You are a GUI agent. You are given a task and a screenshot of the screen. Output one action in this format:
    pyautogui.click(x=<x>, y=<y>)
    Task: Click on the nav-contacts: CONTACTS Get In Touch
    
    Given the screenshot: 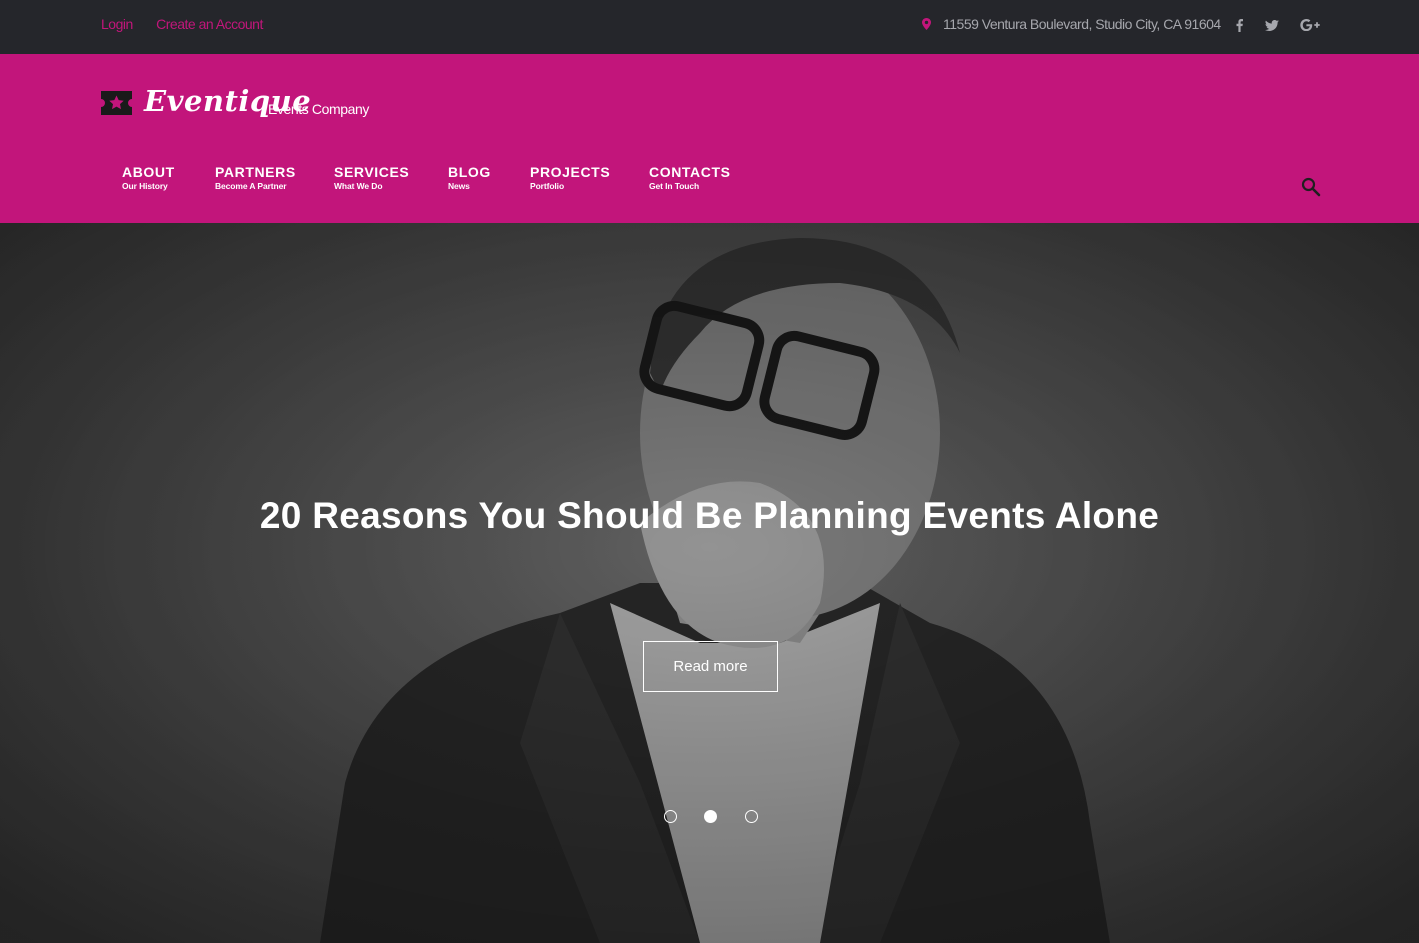 What is the action you would take?
    pyautogui.click(x=690, y=177)
    